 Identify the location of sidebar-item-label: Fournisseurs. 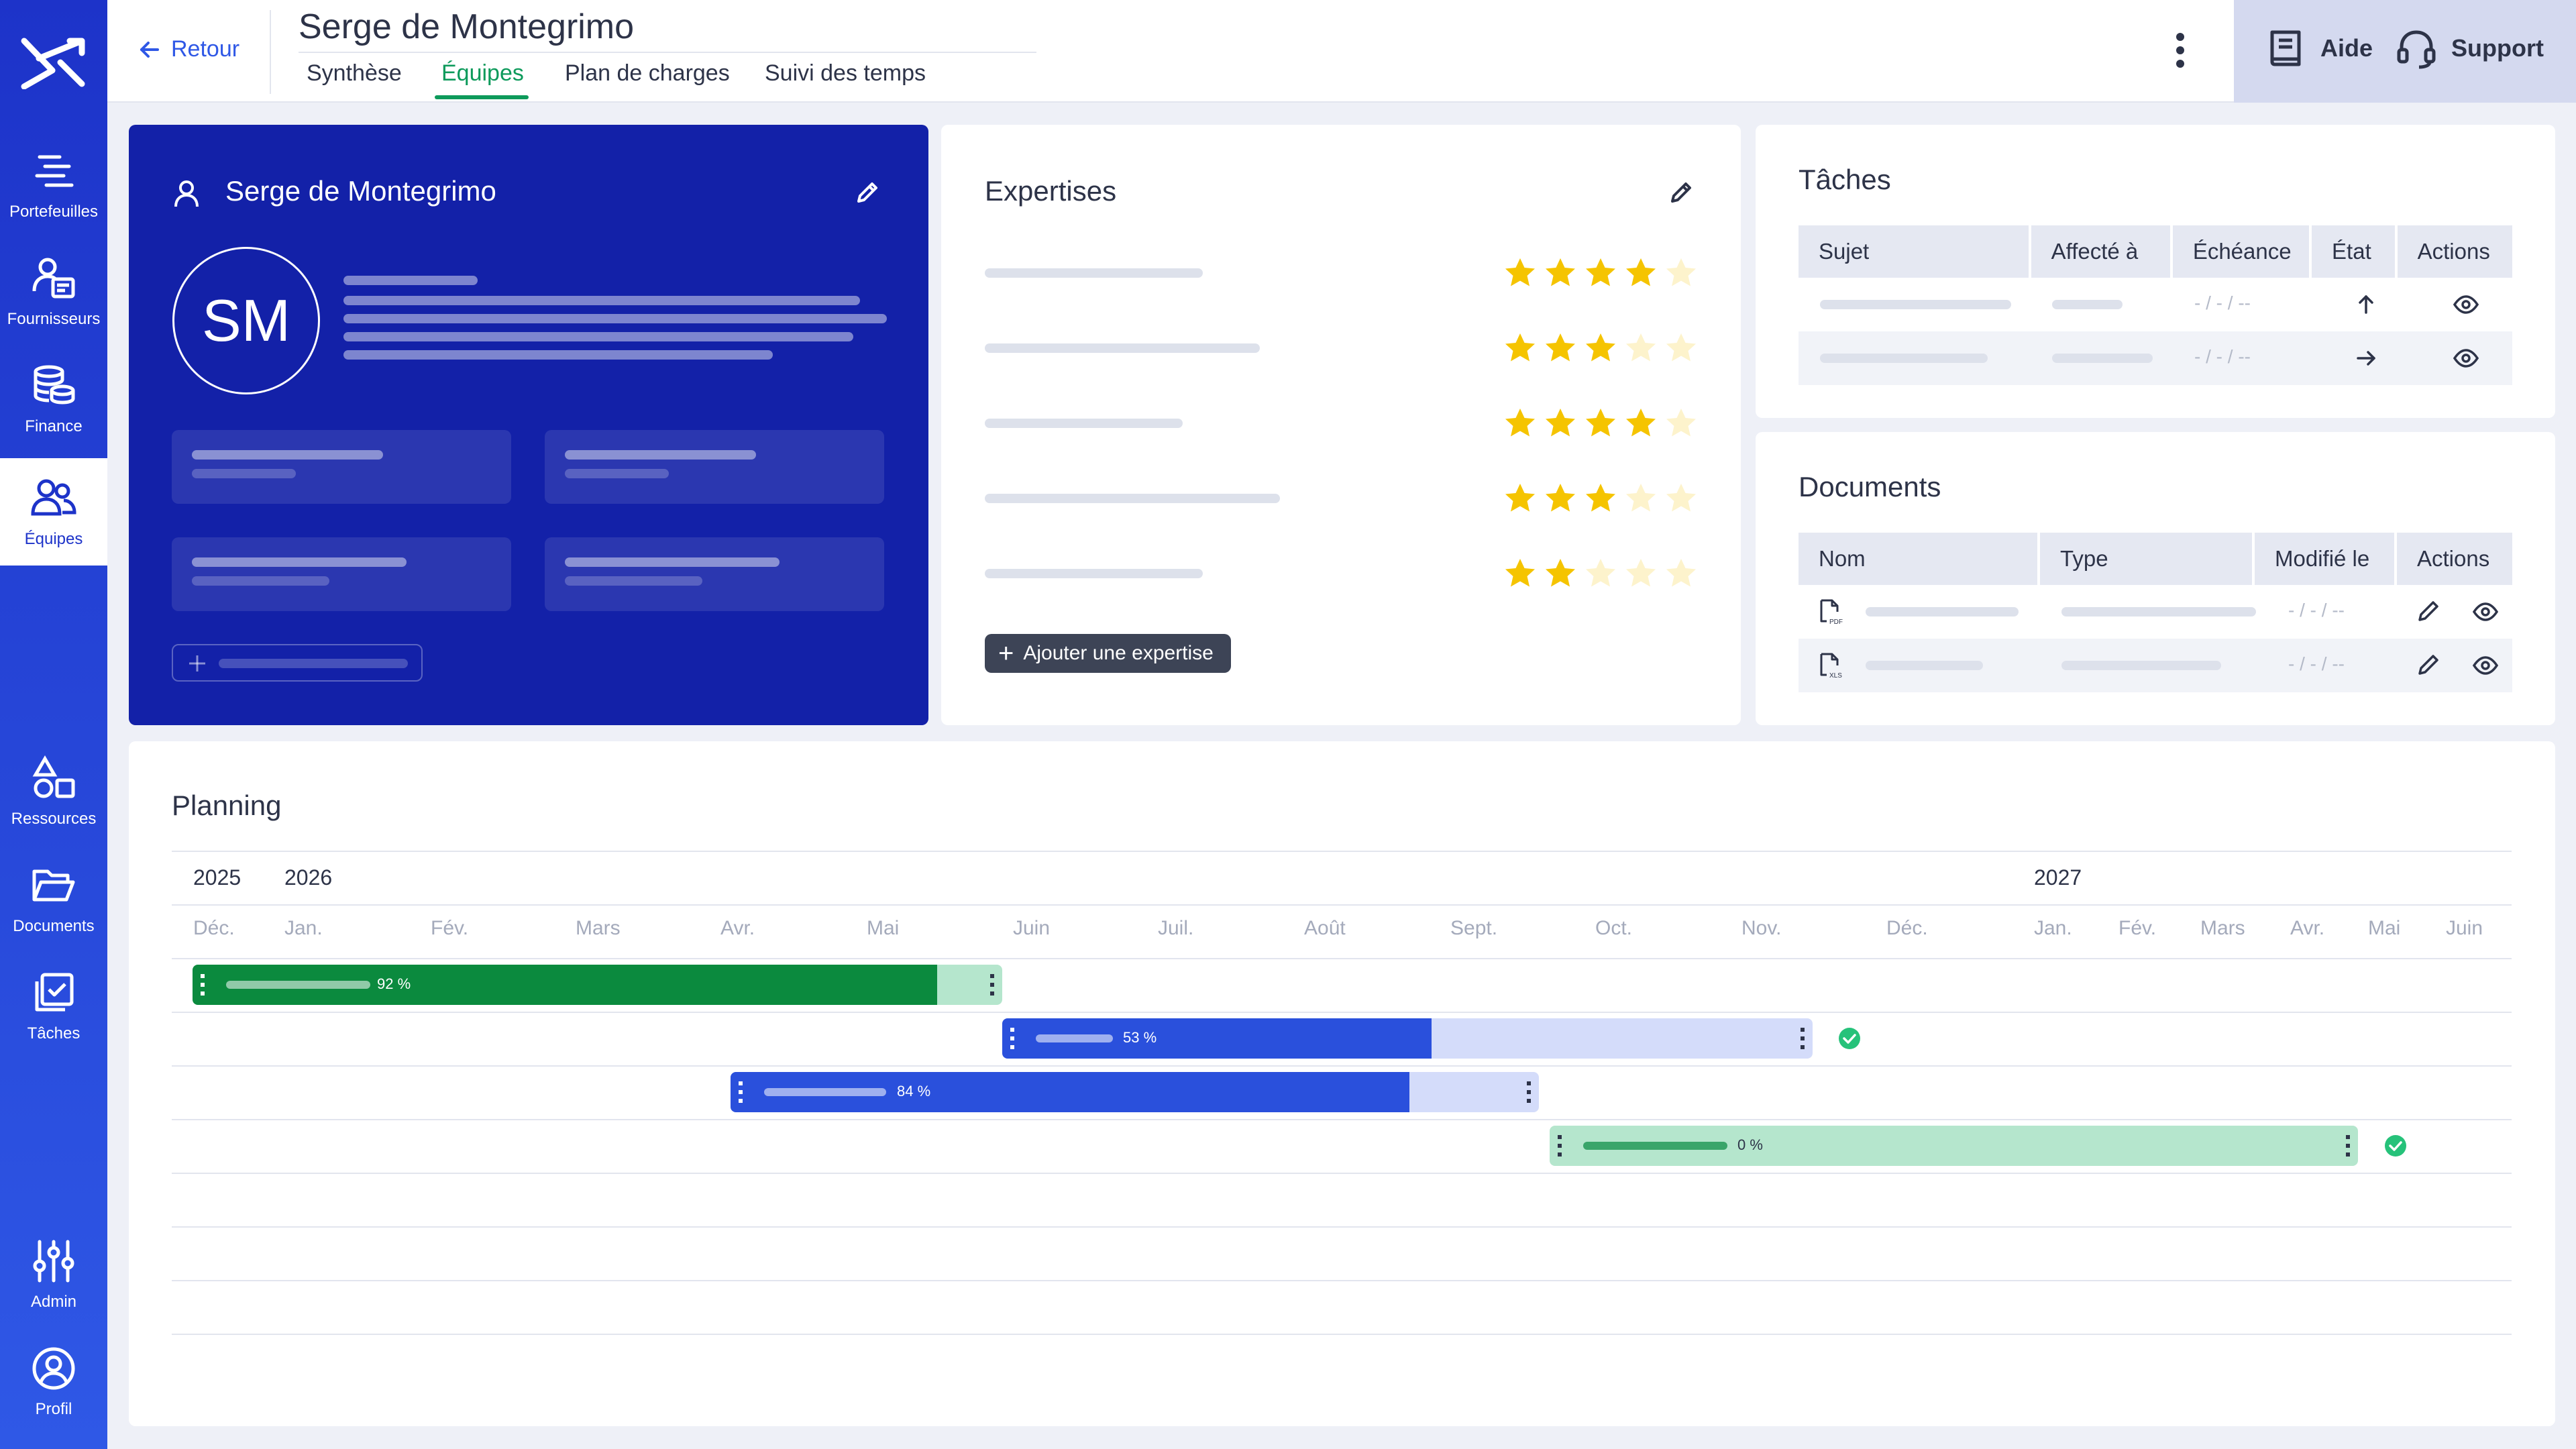
(54, 319).